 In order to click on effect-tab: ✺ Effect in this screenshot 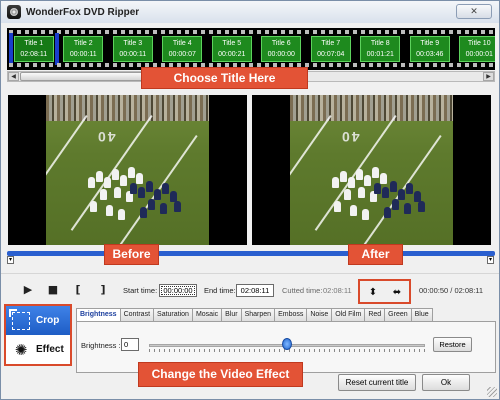, I will do `click(38, 349)`.